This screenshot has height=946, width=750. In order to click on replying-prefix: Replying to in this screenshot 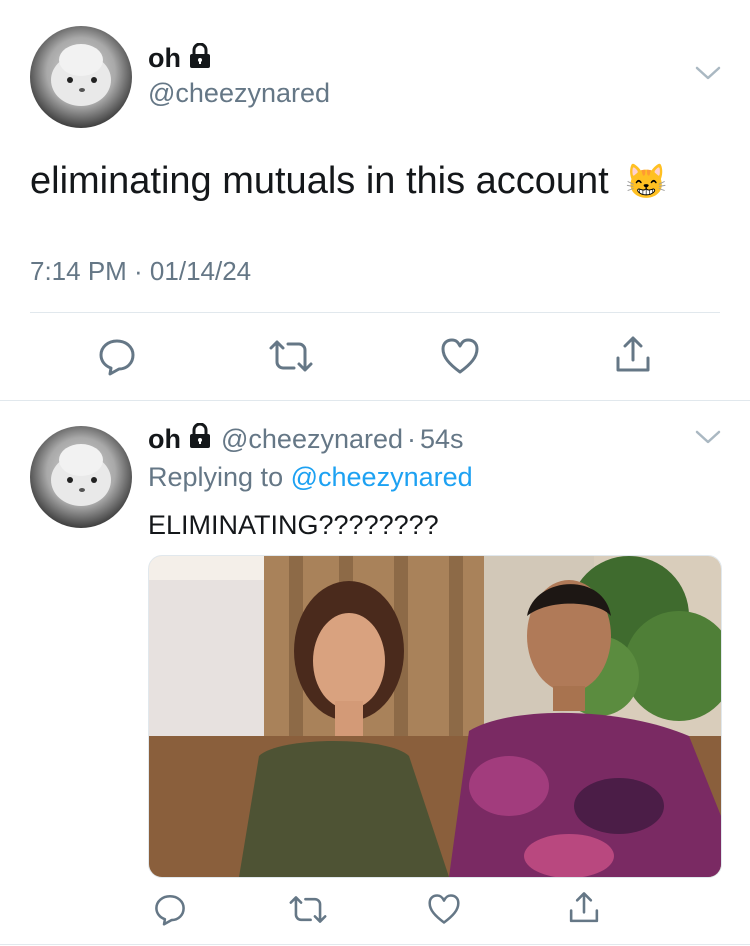, I will do `click(216, 477)`.